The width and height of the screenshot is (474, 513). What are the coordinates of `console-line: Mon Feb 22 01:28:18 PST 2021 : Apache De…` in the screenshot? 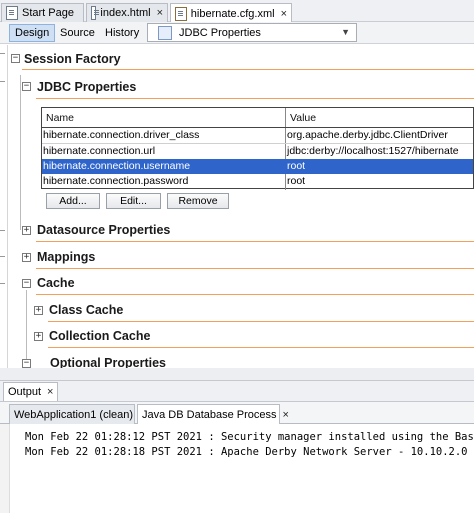 It's located at (249, 452).